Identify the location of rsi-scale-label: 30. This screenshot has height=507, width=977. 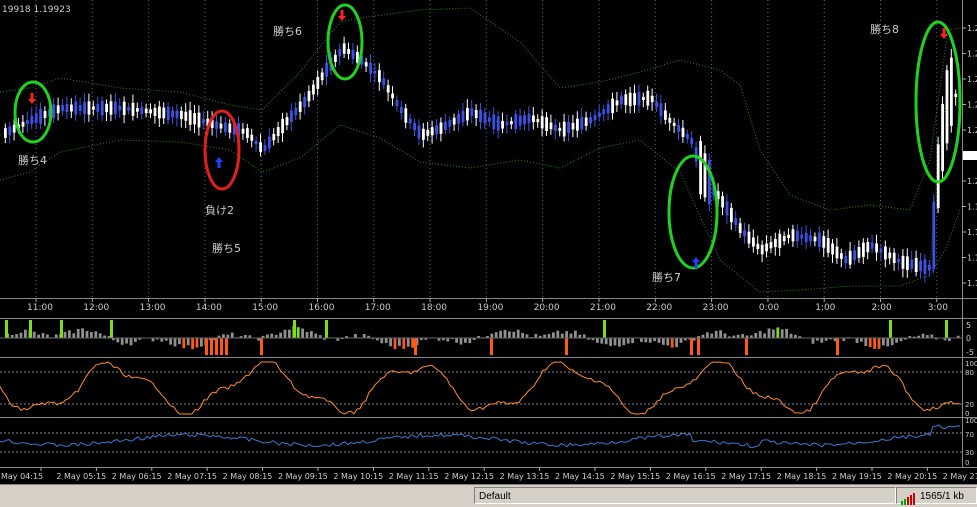
(969, 453).